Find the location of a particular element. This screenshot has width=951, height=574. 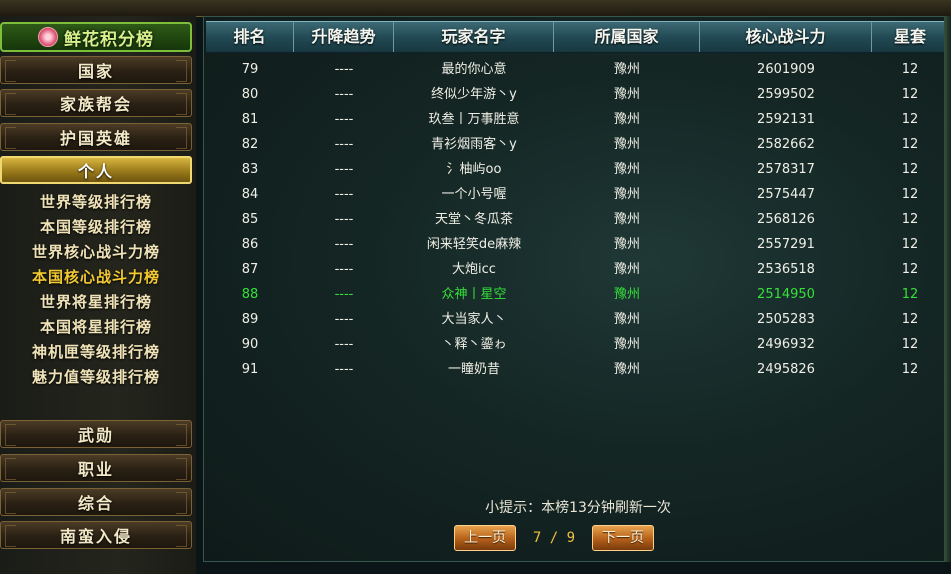

cell-core-power: 2599502 is located at coordinates (786, 94).